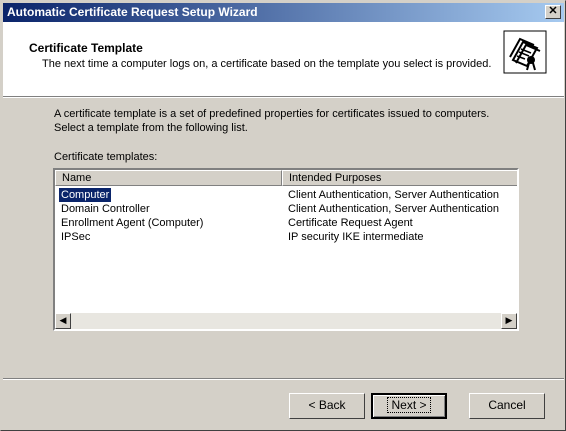 Image resolution: width=566 pixels, height=431 pixels. I want to click on close-button: ✕, so click(553, 12).